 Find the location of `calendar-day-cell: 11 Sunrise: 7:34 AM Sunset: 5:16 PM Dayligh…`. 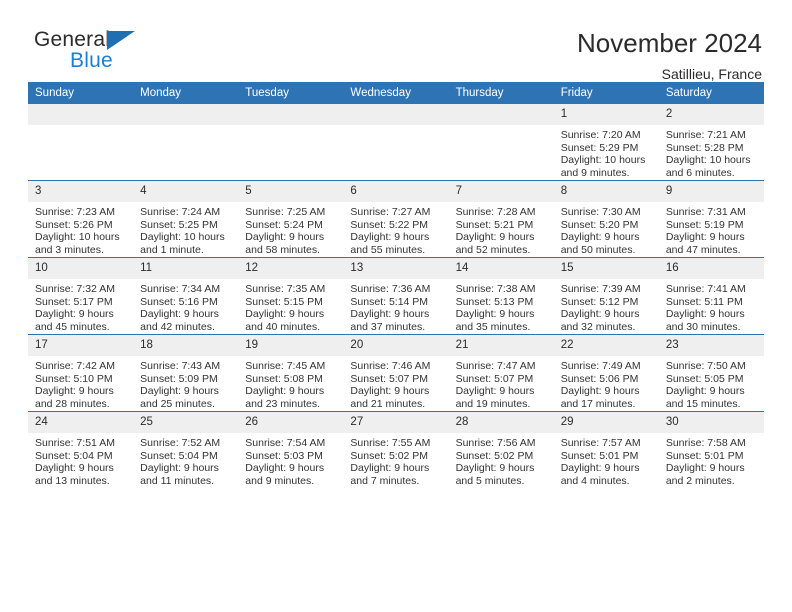

calendar-day-cell: 11 Sunrise: 7:34 AM Sunset: 5:16 PM Dayligh… is located at coordinates (186, 296).